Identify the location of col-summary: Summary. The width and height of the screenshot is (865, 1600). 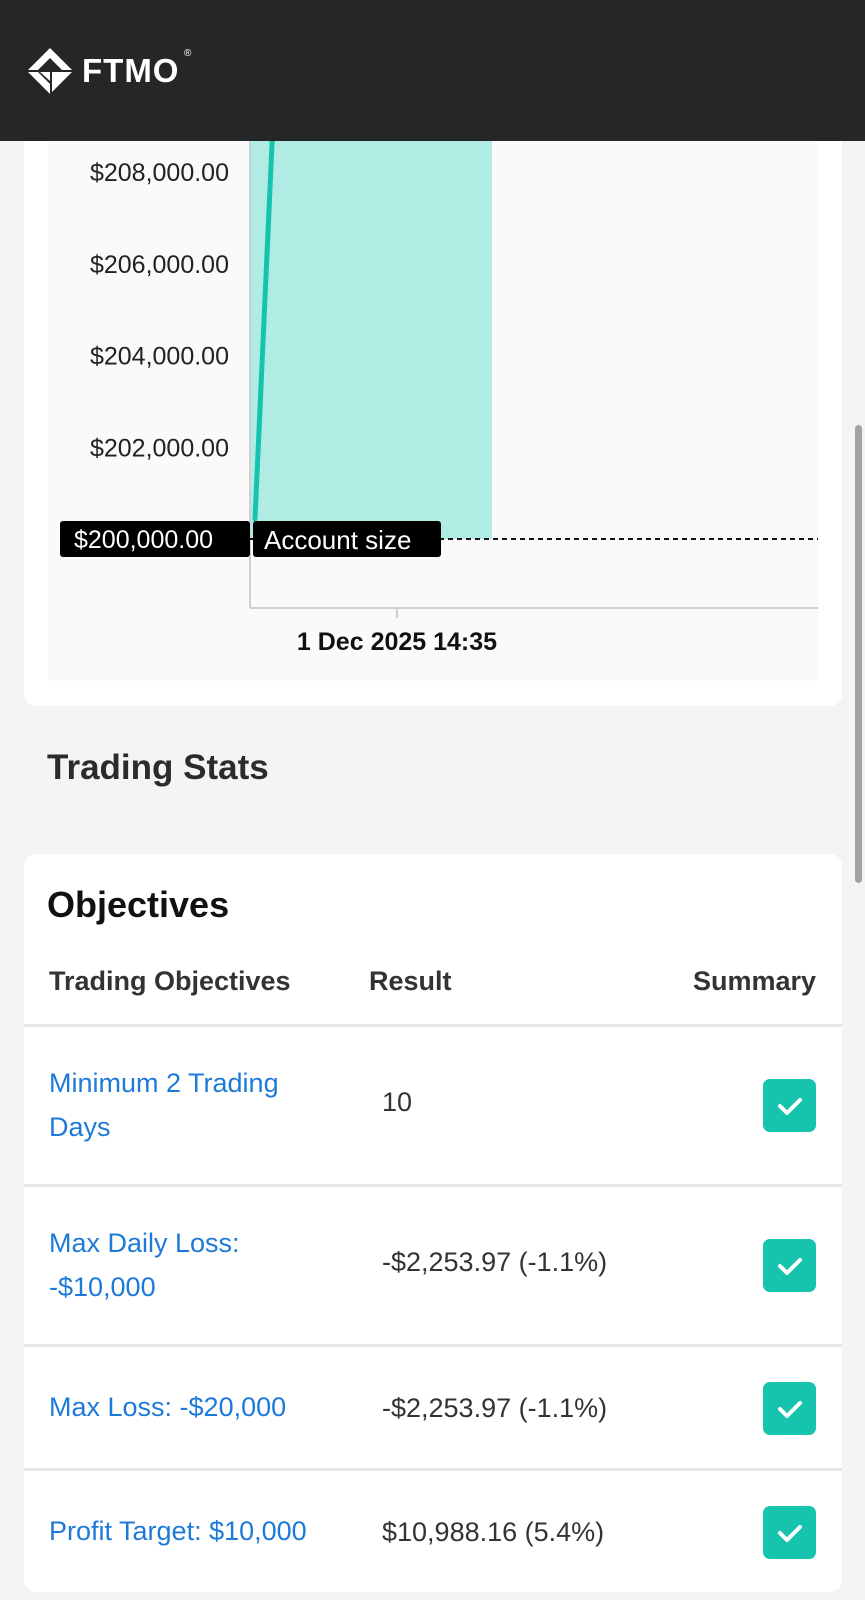
(754, 981).